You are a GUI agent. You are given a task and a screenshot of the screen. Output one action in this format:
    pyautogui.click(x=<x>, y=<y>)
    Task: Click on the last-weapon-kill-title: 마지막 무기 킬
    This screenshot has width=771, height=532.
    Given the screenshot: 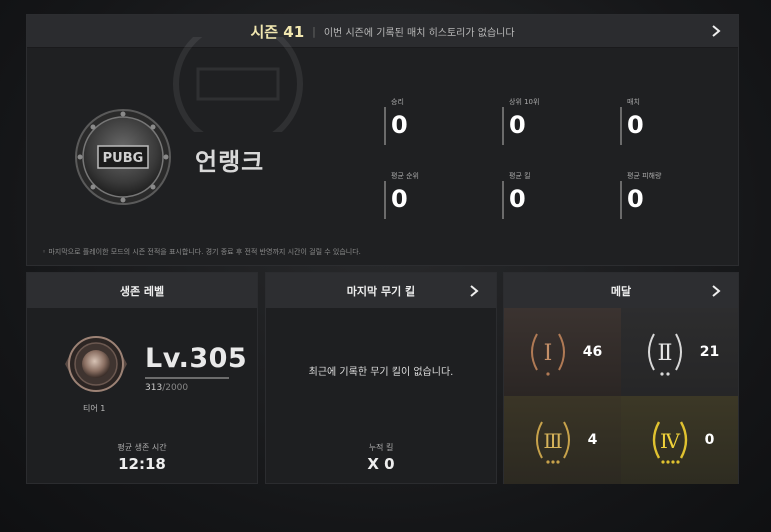 What is the action you would take?
    pyautogui.click(x=381, y=291)
    